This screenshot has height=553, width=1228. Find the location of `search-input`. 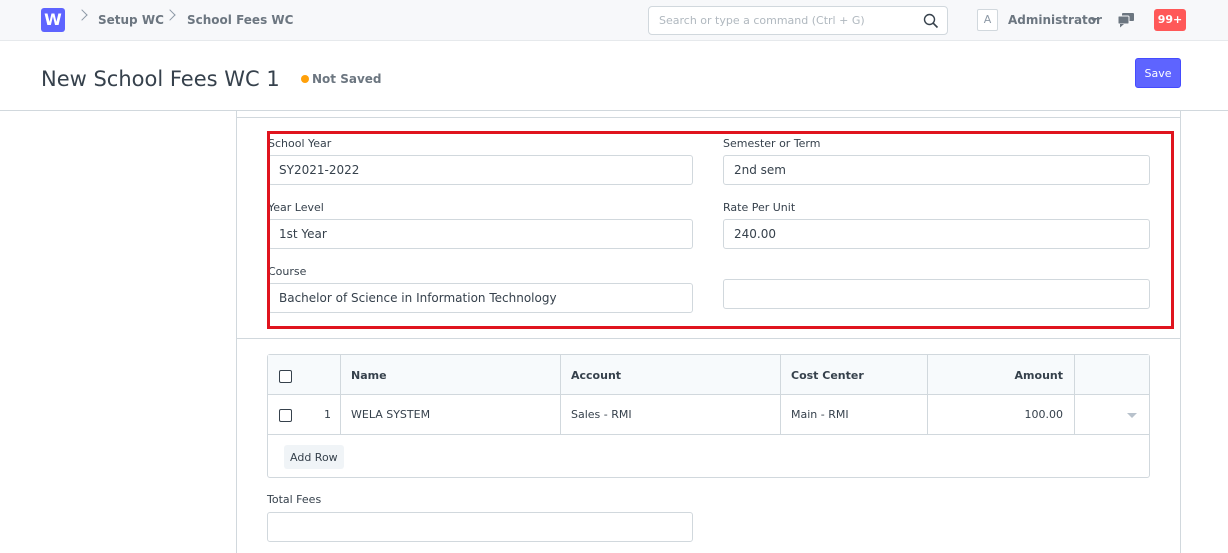

search-input is located at coordinates (781, 20).